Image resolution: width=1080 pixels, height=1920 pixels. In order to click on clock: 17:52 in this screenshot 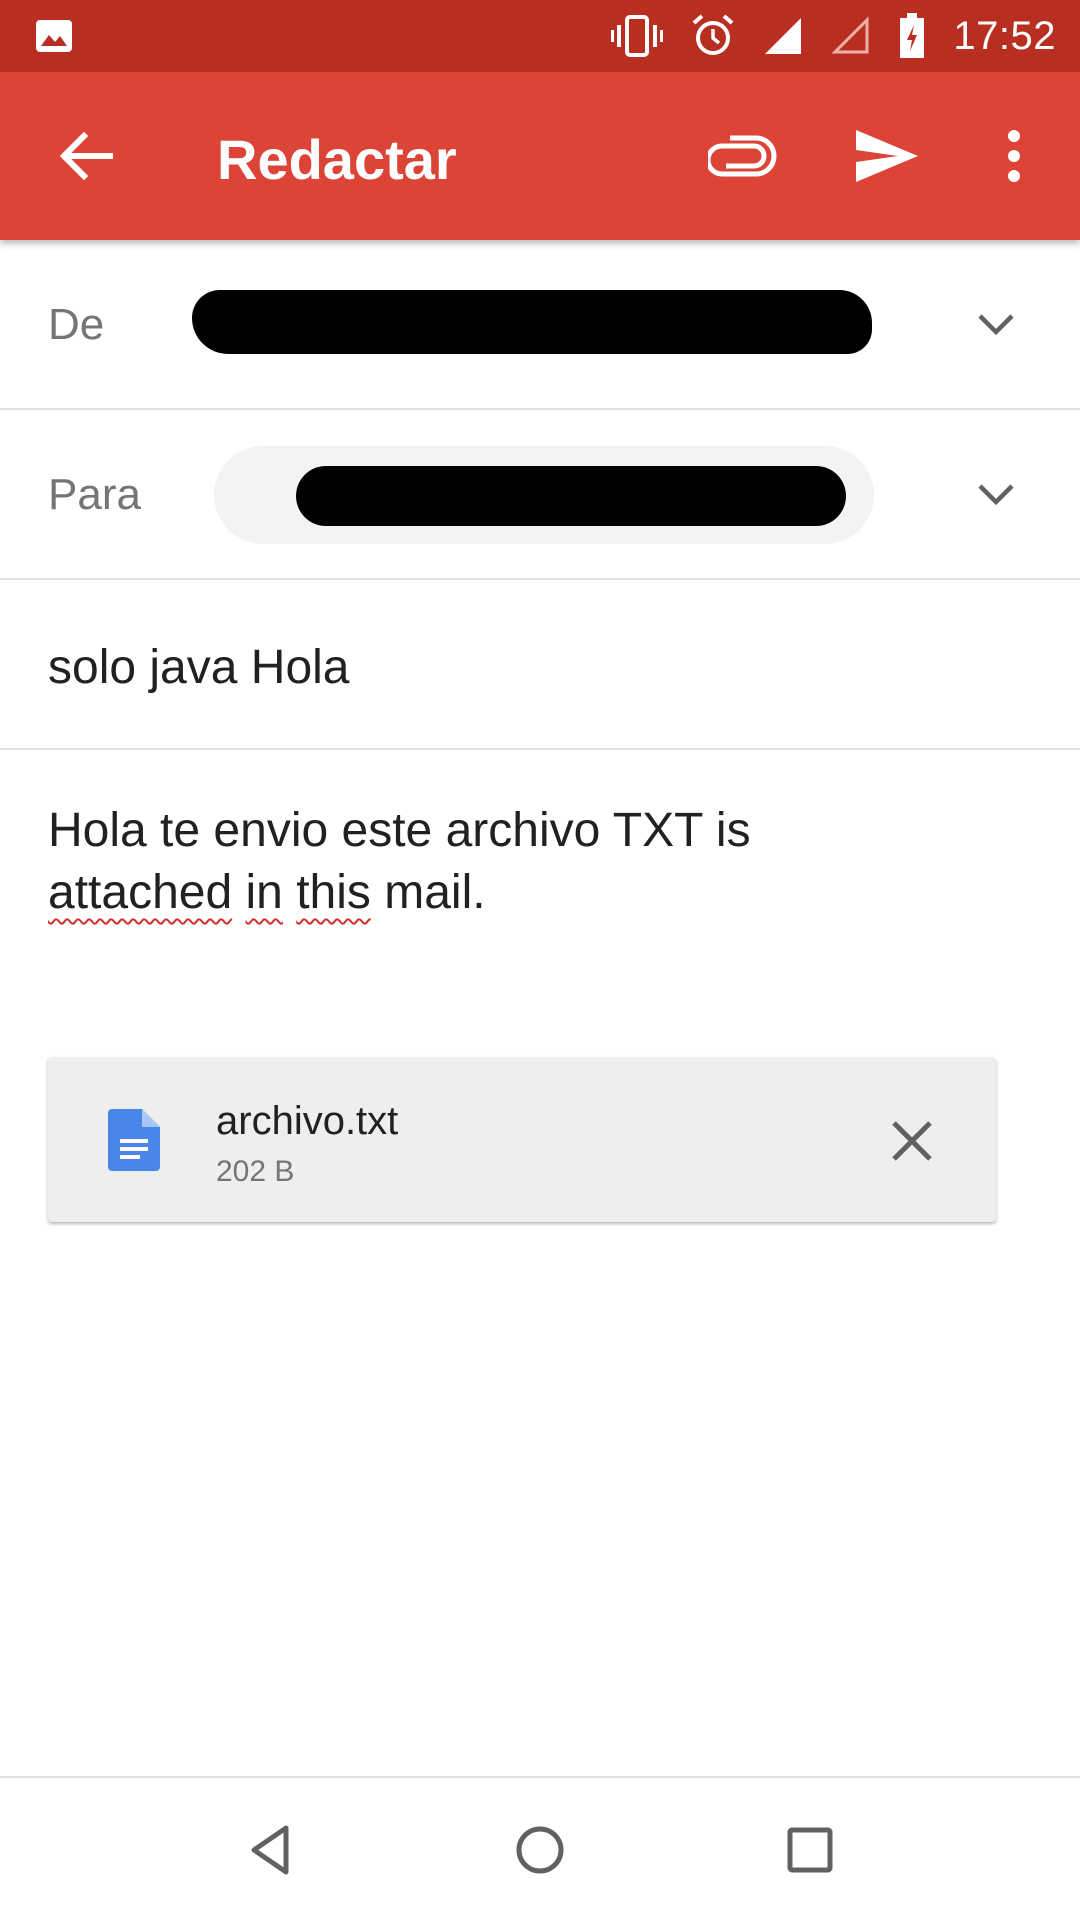, I will do `click(1004, 35)`.